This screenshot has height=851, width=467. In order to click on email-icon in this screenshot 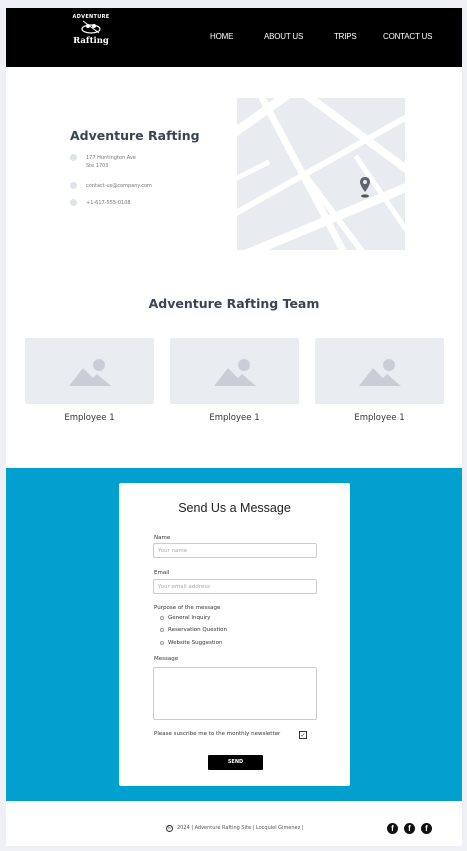, I will do `click(73, 185)`.